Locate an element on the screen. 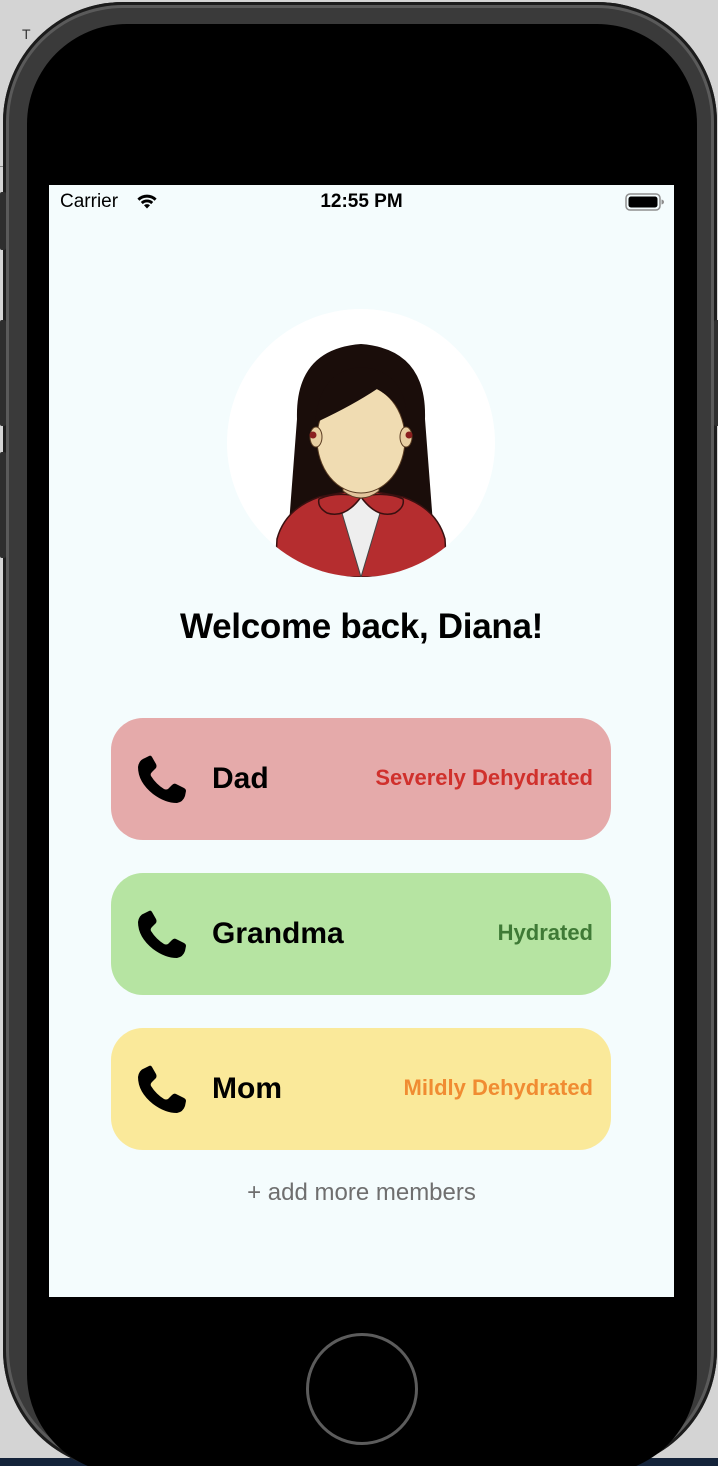  status-time: 12:55 PM is located at coordinates (361, 201).